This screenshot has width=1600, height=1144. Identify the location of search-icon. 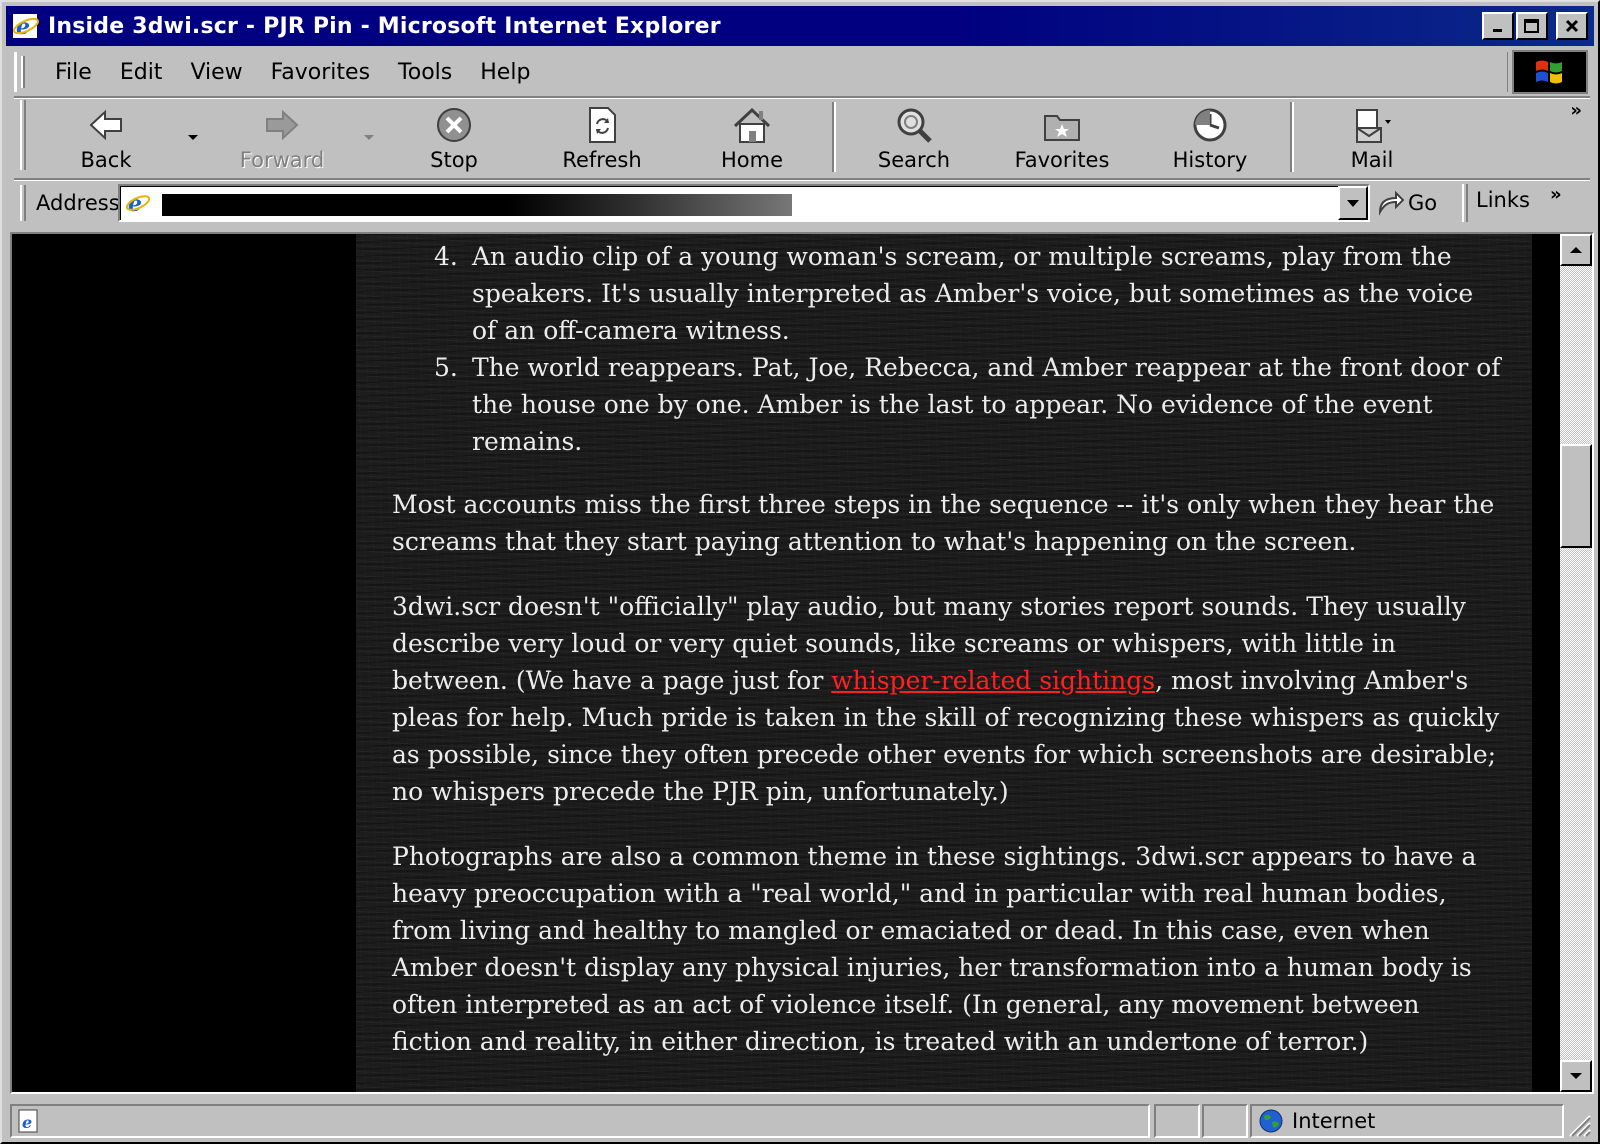
(914, 125).